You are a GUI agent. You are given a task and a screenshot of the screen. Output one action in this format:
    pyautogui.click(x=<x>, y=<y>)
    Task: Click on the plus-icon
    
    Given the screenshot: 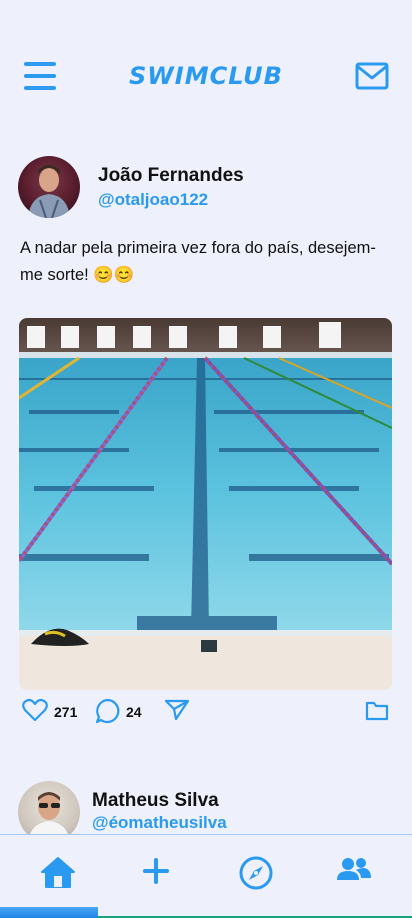 What is the action you would take?
    pyautogui.click(x=160, y=875)
    